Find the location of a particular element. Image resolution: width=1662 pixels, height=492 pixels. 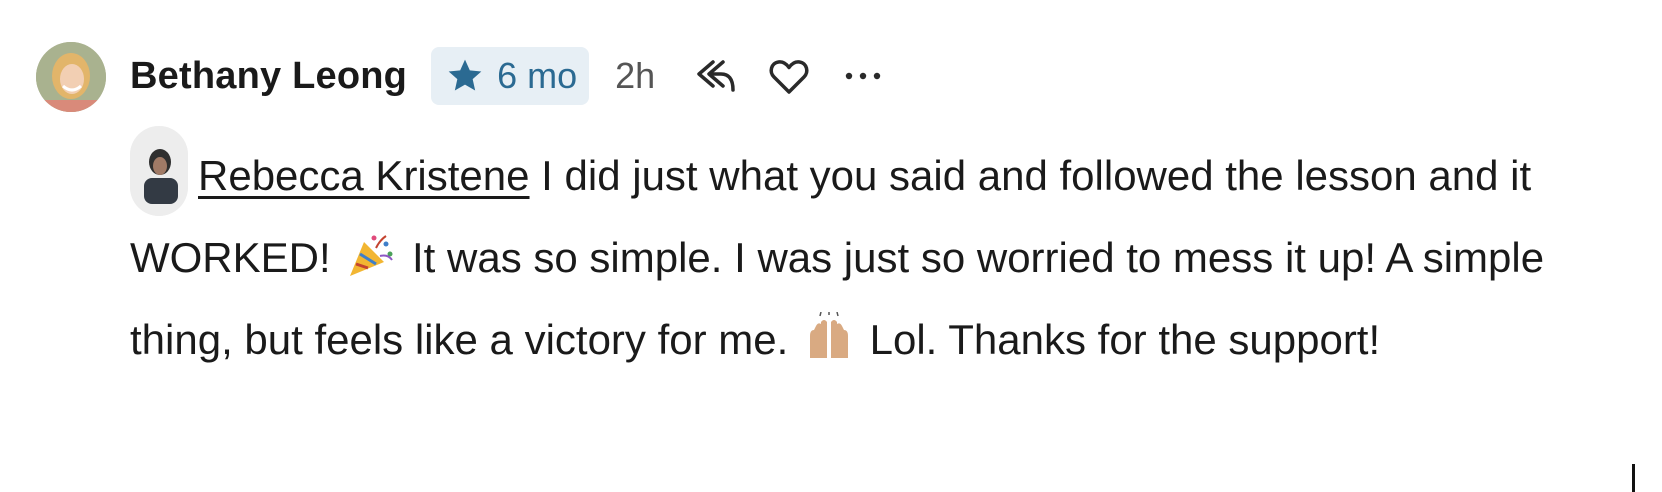

mention-avatar is located at coordinates (159, 171).